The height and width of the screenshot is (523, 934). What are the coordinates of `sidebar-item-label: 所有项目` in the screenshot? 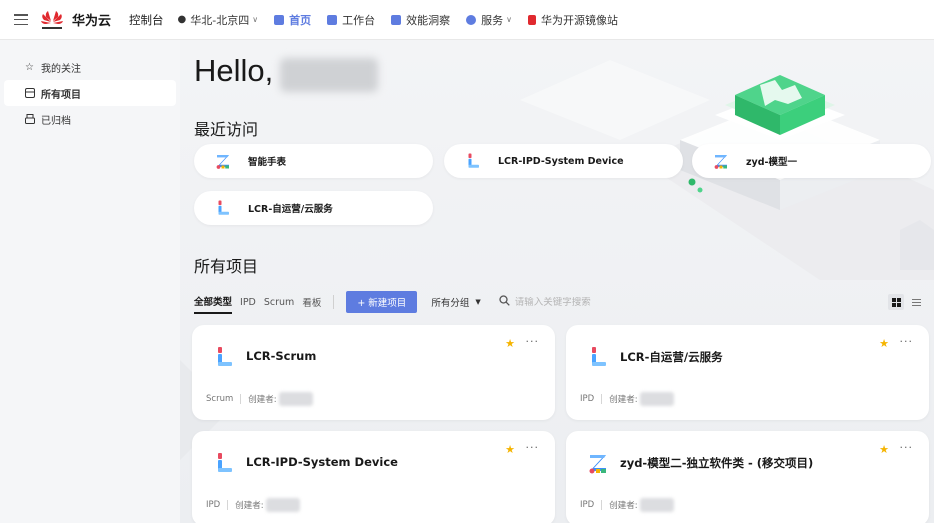 It's located at (61, 95).